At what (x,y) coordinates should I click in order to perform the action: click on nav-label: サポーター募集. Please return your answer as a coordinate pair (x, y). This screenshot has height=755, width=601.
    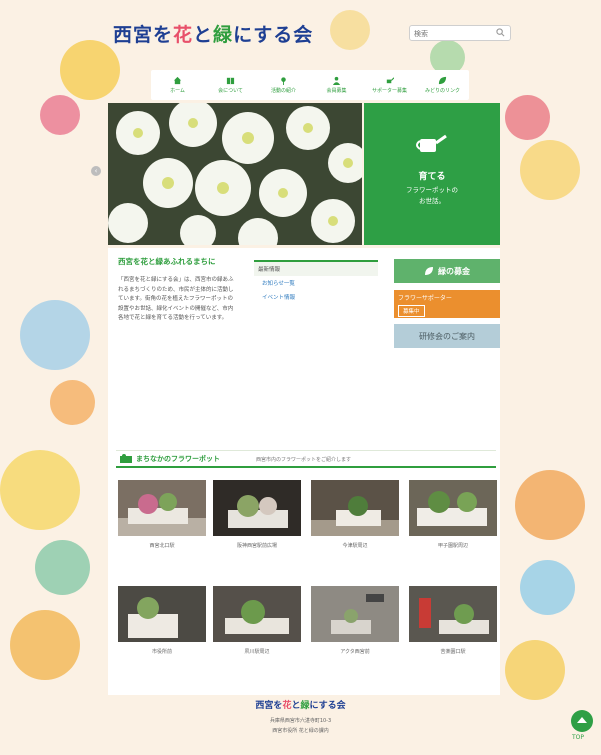
    Looking at the image, I should click on (389, 91).